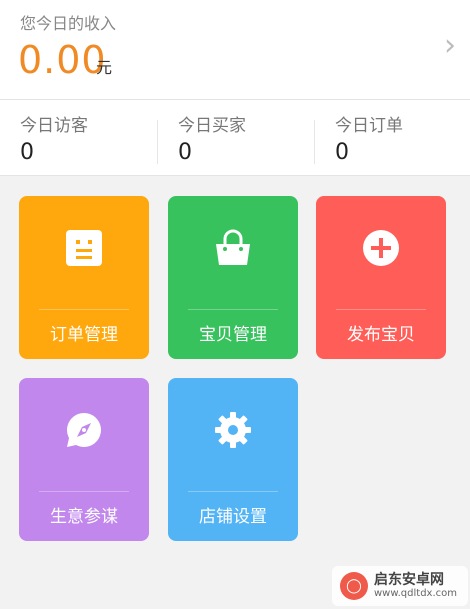  What do you see at coordinates (84, 459) in the screenshot?
I see `business-advisor-tile: 生意参谋` at bounding box center [84, 459].